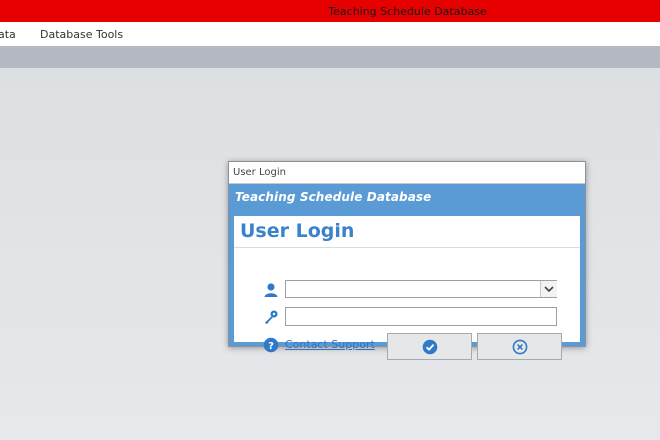  Describe the element at coordinates (271, 290) in the screenshot. I see `user-icon` at that location.